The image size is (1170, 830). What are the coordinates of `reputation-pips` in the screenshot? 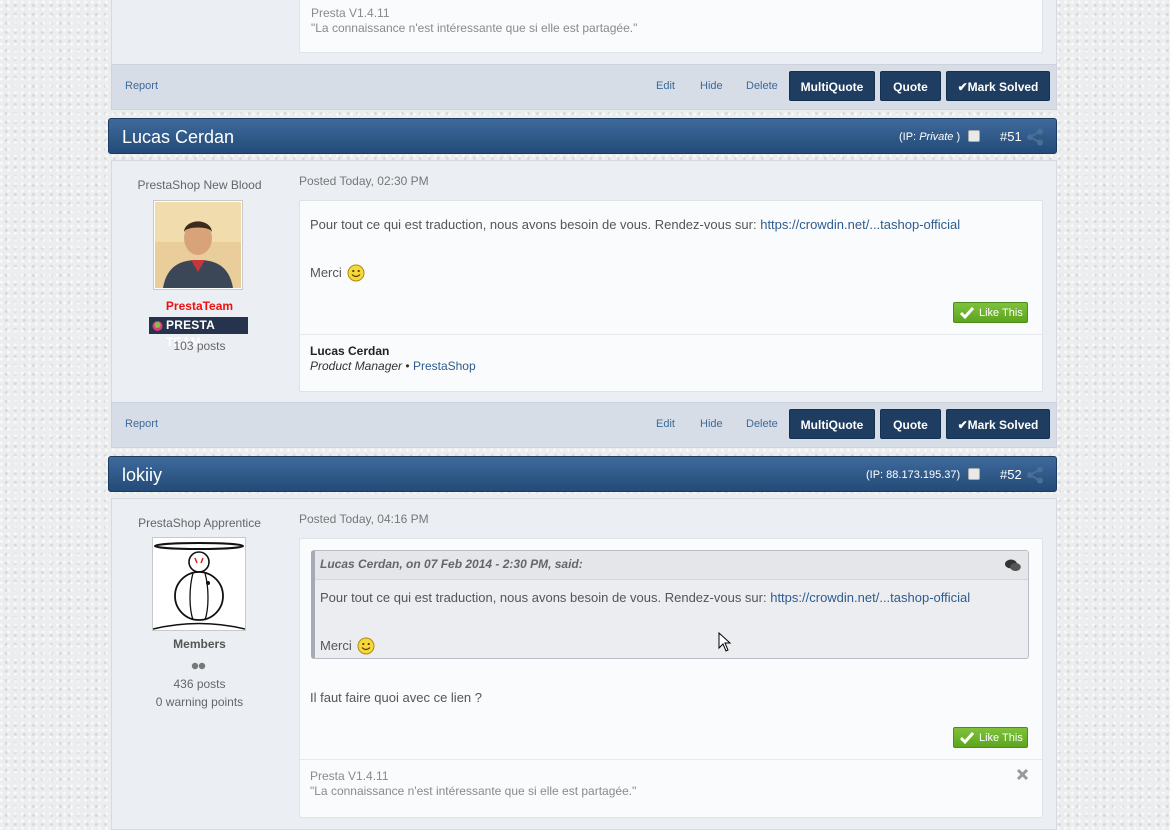 It's located at (199, 666).